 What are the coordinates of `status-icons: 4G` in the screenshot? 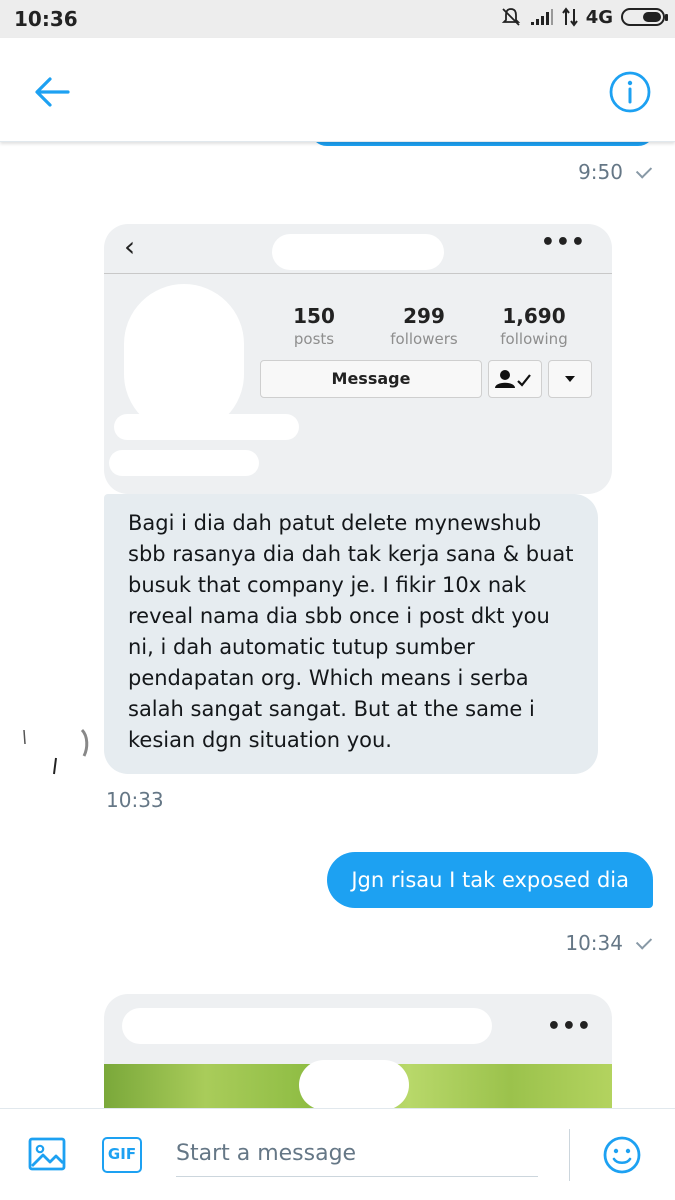 It's located at (584, 17).